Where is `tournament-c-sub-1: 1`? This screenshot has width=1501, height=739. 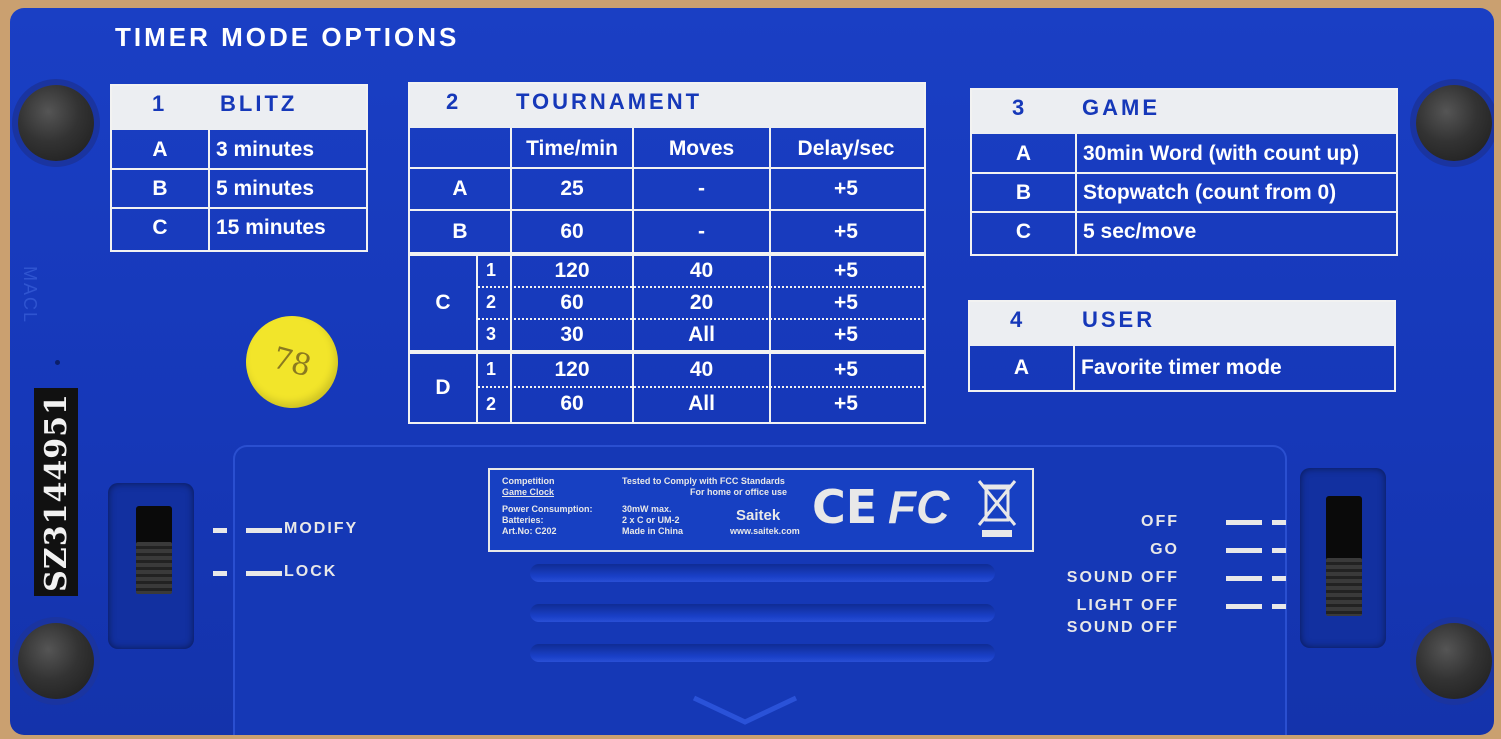 tournament-c-sub-1: 1 is located at coordinates (490, 270).